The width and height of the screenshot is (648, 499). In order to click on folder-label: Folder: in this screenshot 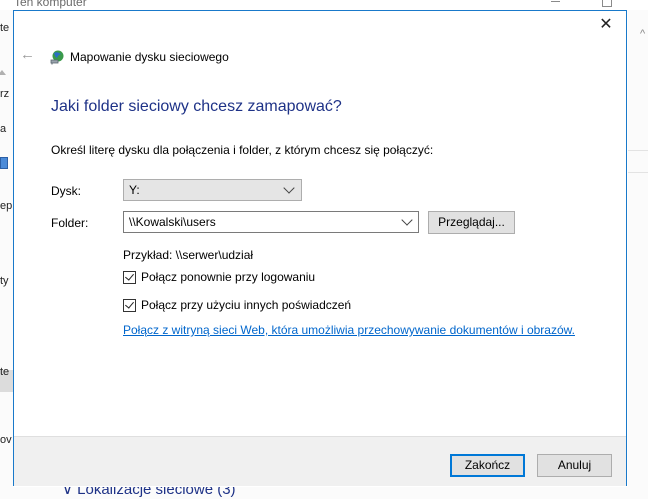, I will do `click(70, 223)`.